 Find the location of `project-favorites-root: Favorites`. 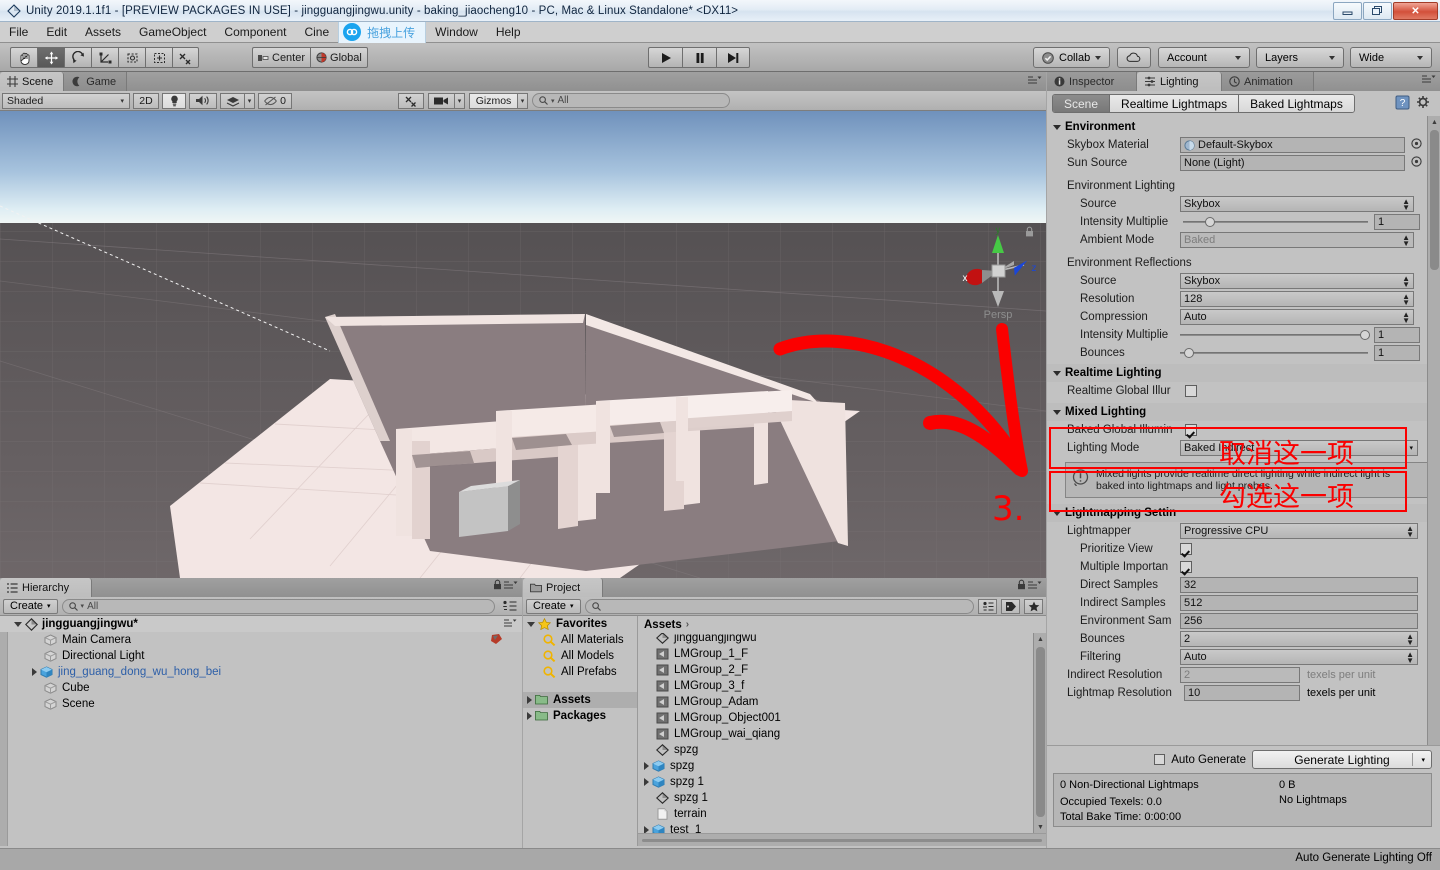

project-favorites-root: Favorites is located at coordinates (580, 624).